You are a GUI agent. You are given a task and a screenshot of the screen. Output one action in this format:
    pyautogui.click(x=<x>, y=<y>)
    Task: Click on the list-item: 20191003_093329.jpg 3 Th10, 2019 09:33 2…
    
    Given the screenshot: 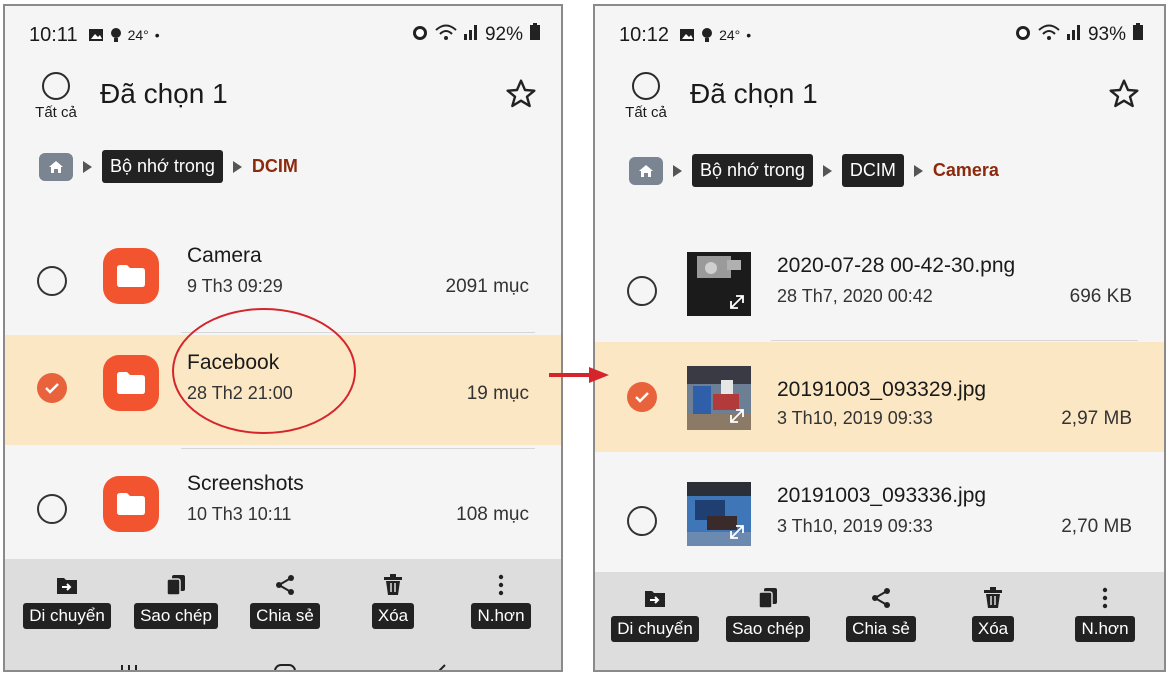 What is the action you would take?
    pyautogui.click(x=879, y=397)
    